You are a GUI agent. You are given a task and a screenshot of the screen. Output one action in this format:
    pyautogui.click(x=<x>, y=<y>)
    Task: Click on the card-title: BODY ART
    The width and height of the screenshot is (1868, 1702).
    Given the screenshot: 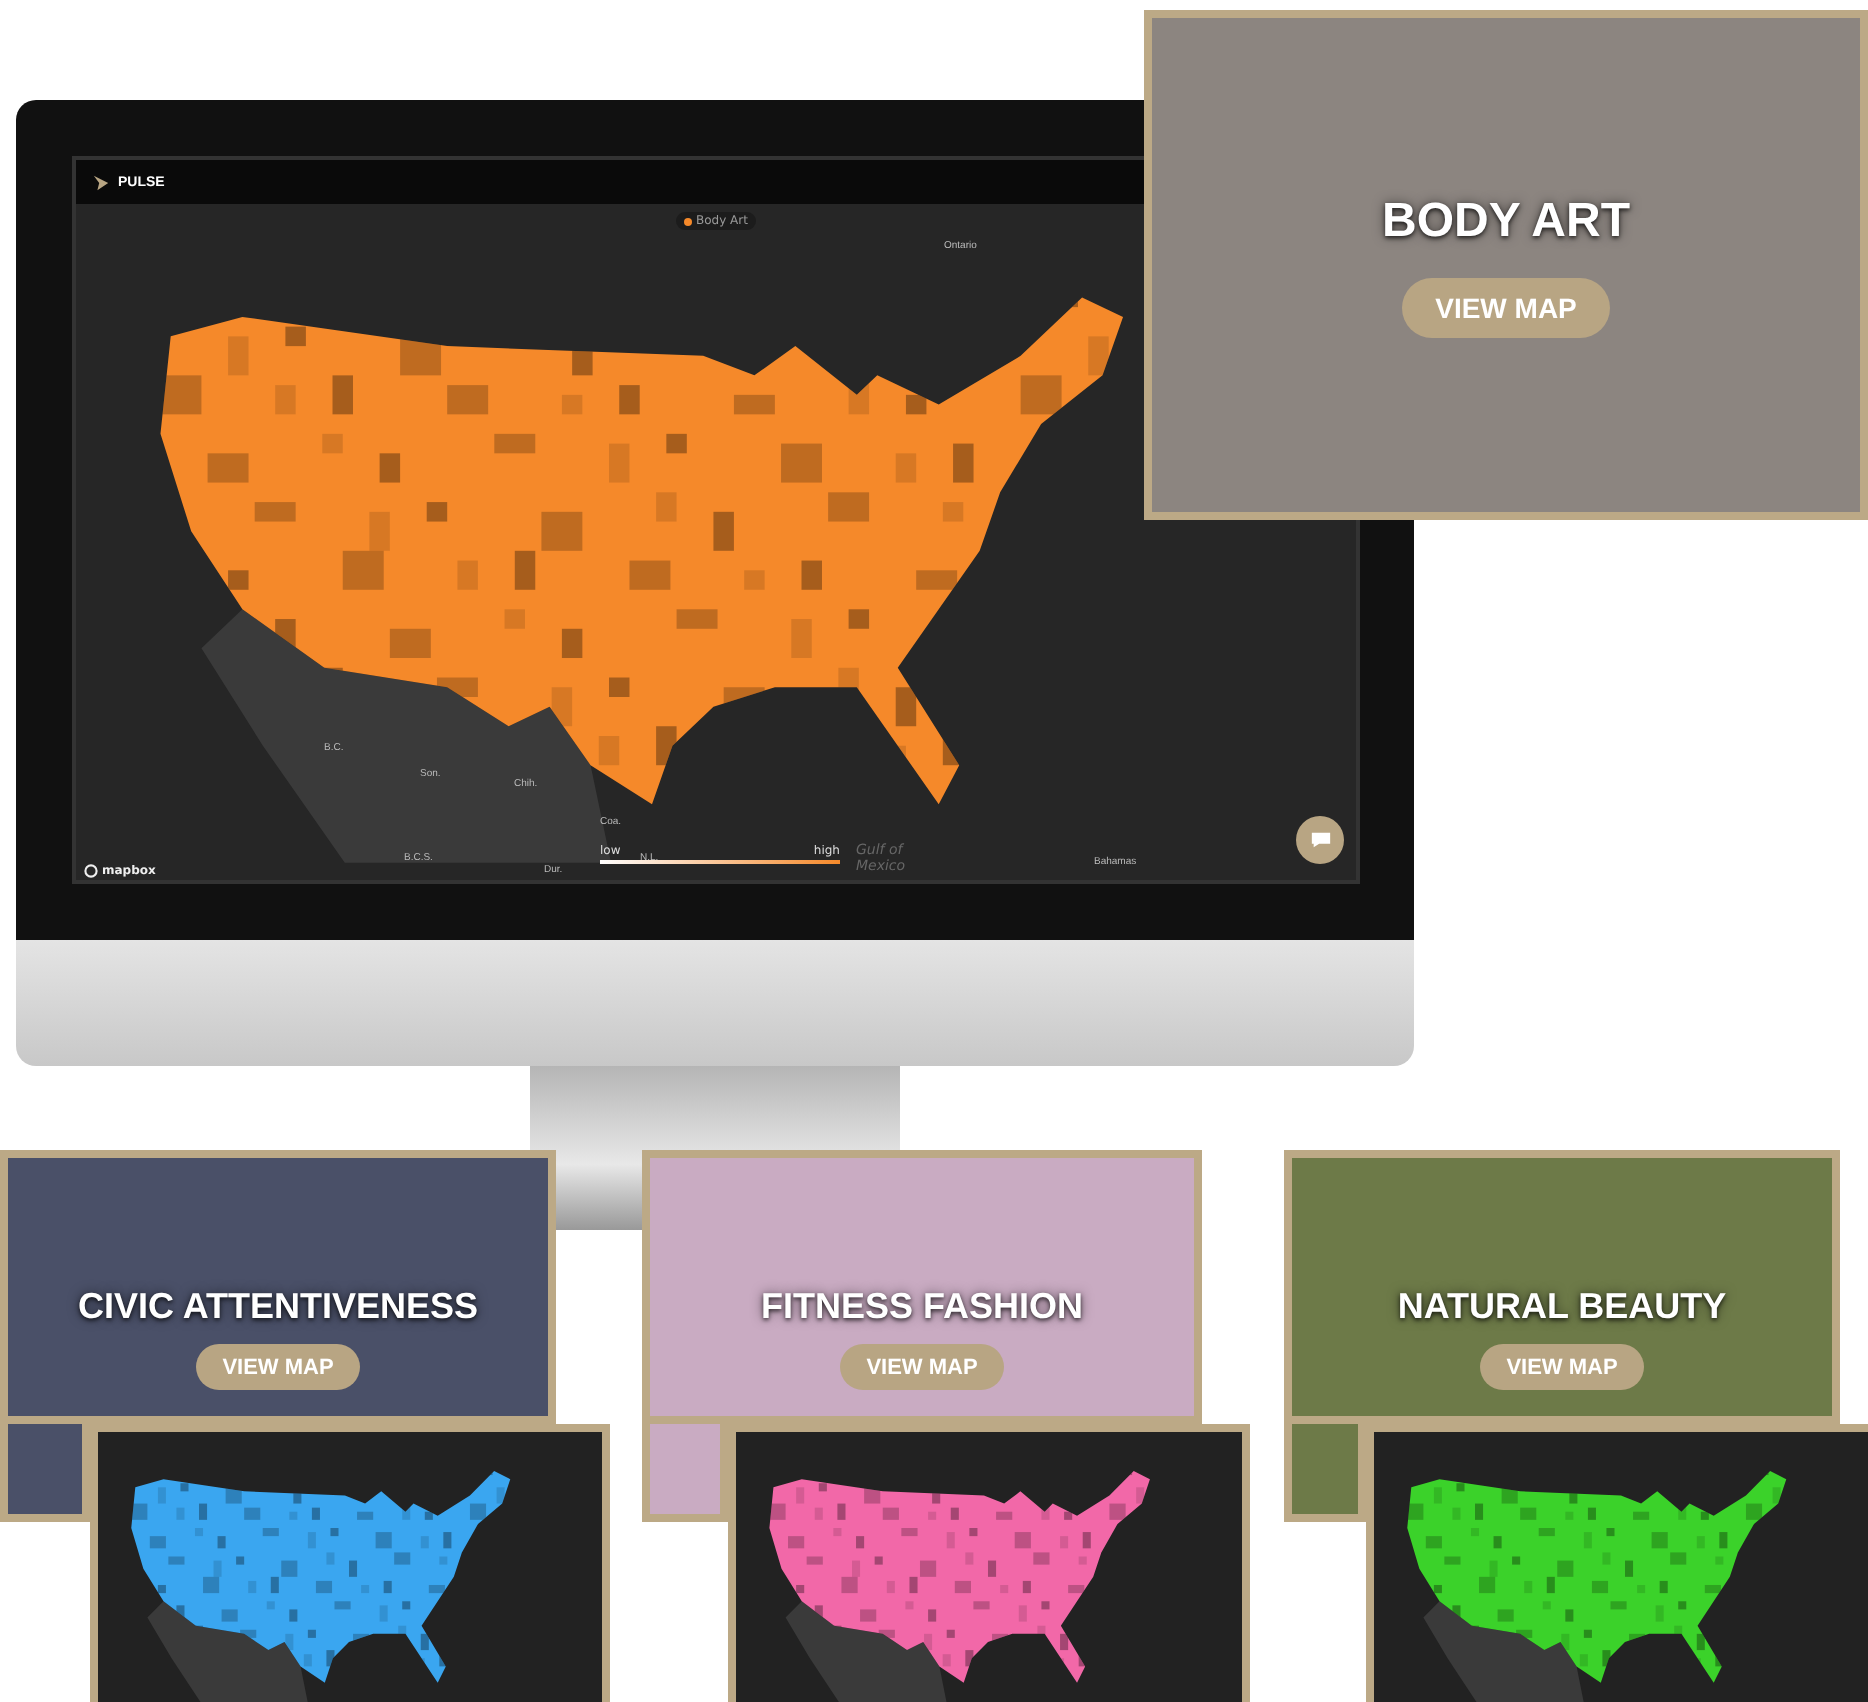 What is the action you would take?
    pyautogui.click(x=1505, y=221)
    